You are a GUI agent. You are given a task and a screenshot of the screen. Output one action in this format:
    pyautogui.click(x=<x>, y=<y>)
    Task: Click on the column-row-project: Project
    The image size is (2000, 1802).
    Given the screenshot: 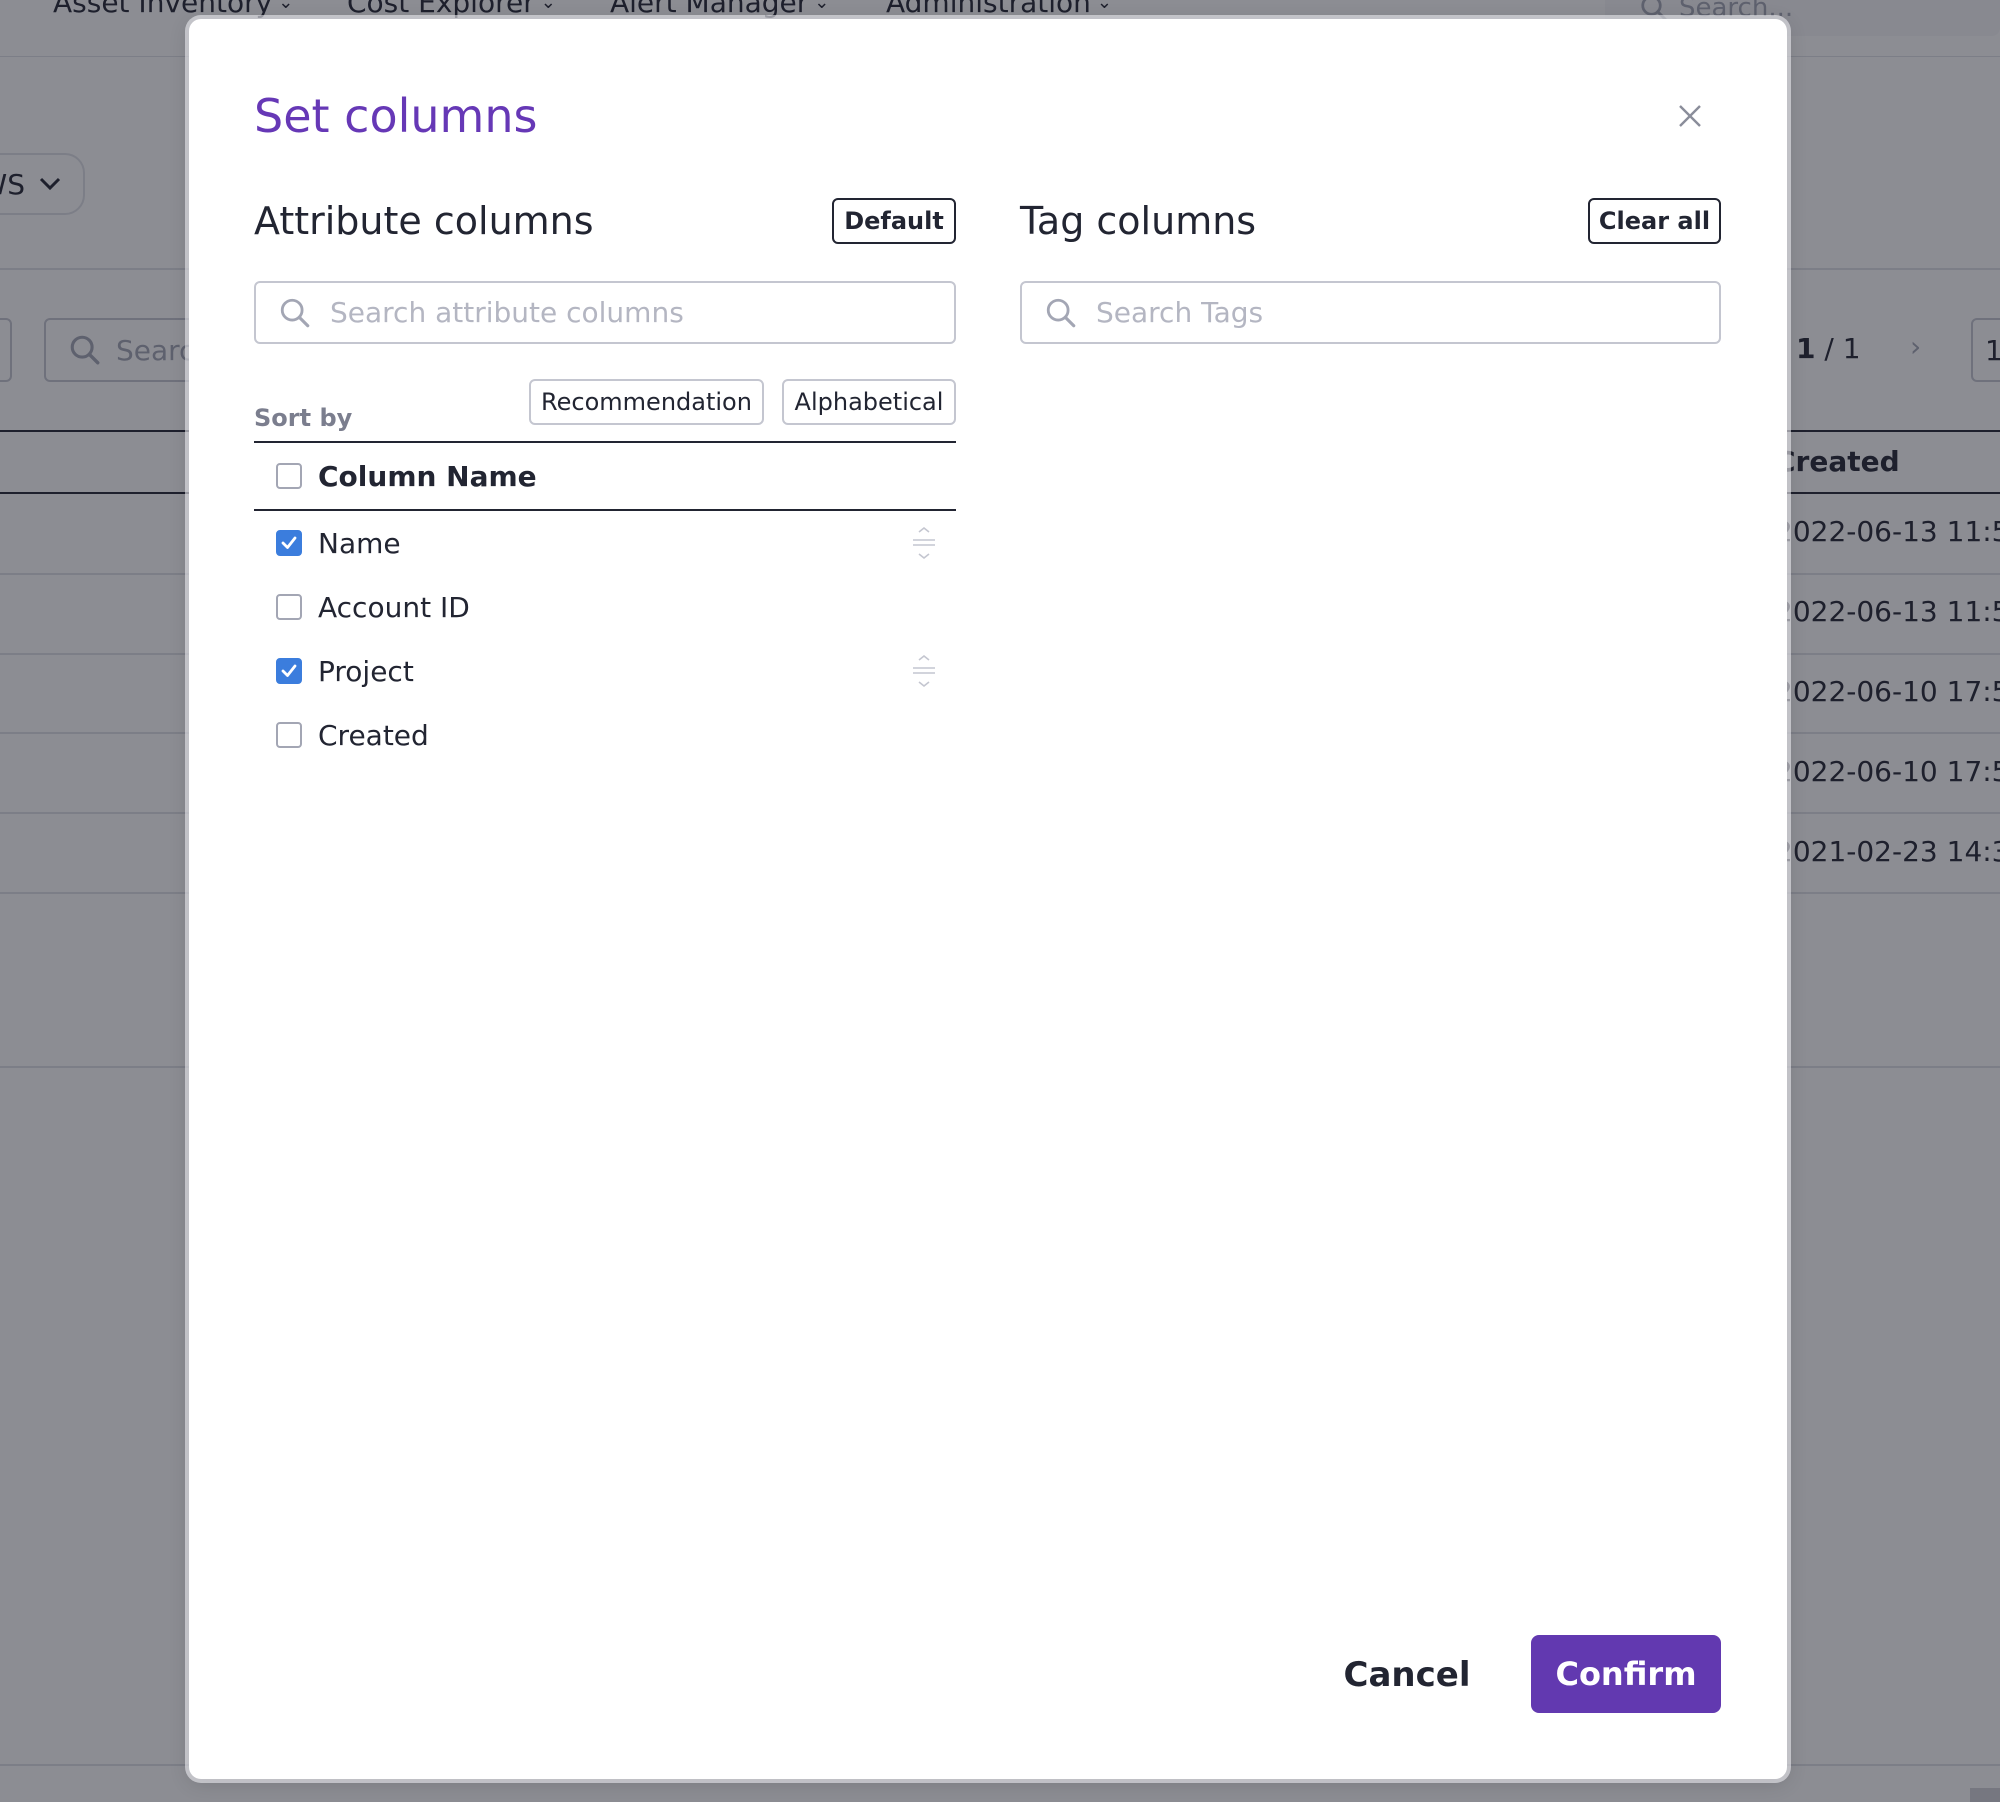 What is the action you would take?
    pyautogui.click(x=605, y=671)
    